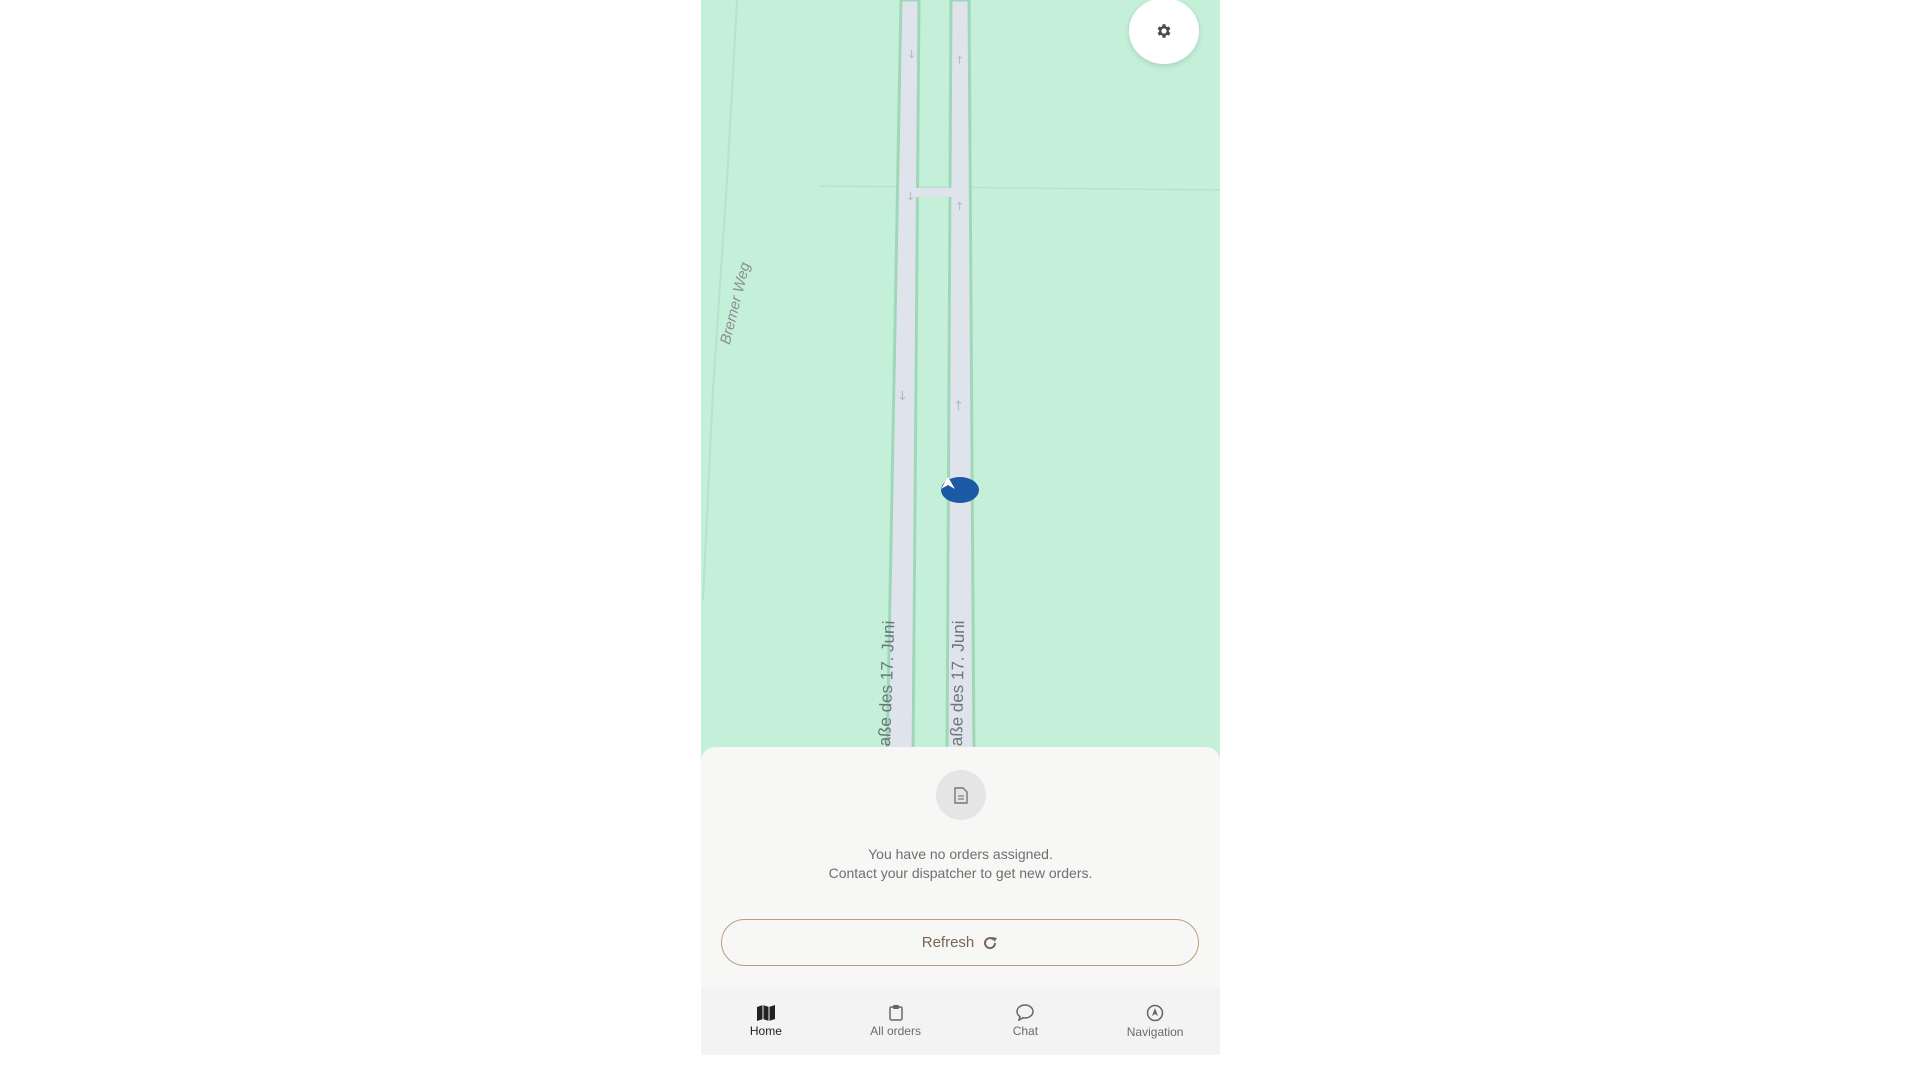 This screenshot has width=1920, height=1080. What do you see at coordinates (934, 192) in the screenshot?
I see `road-crossing` at bounding box center [934, 192].